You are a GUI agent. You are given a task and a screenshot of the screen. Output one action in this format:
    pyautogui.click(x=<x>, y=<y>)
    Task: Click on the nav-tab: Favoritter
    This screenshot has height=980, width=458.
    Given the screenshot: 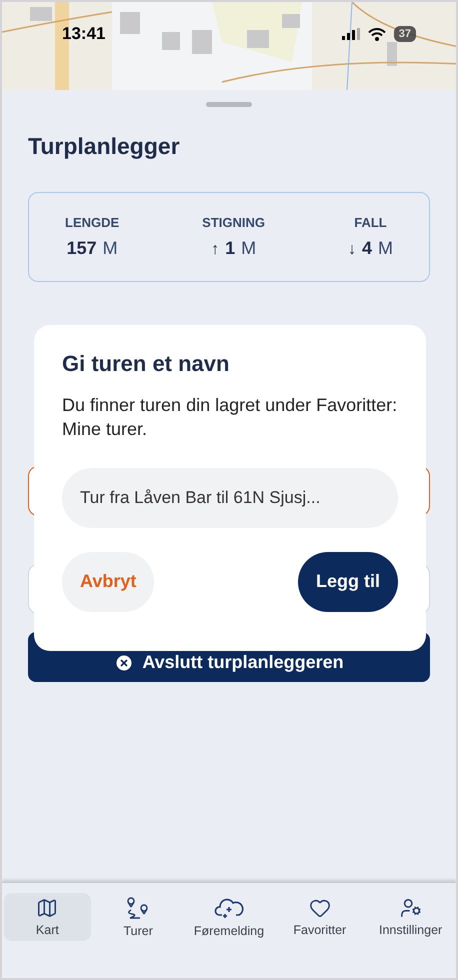 What is the action you would take?
    pyautogui.click(x=320, y=917)
    